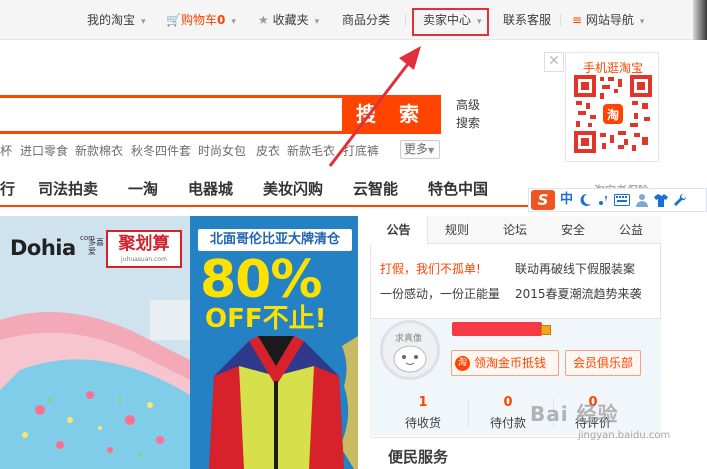  Describe the element at coordinates (293, 188) in the screenshot. I see `nav-item-beauty: 美妆闪购` at that location.